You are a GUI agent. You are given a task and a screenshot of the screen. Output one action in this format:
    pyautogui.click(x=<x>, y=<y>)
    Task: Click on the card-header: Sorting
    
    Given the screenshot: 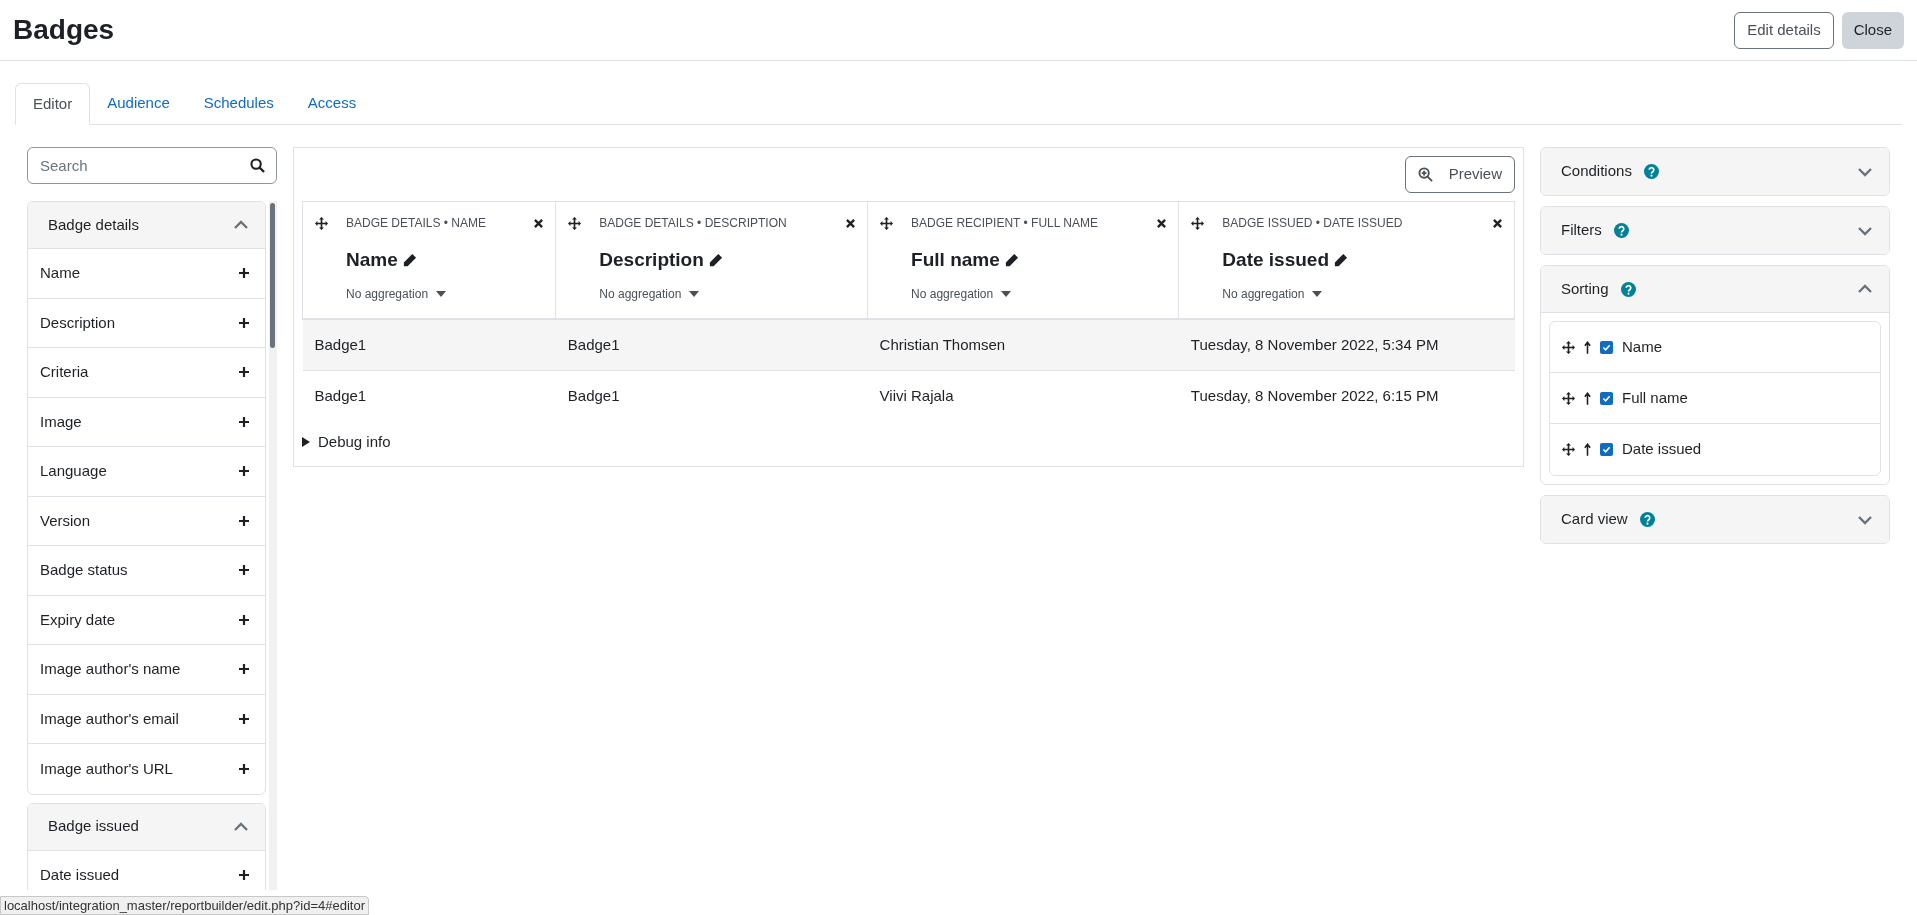 What is the action you would take?
    pyautogui.click(x=1715, y=289)
    